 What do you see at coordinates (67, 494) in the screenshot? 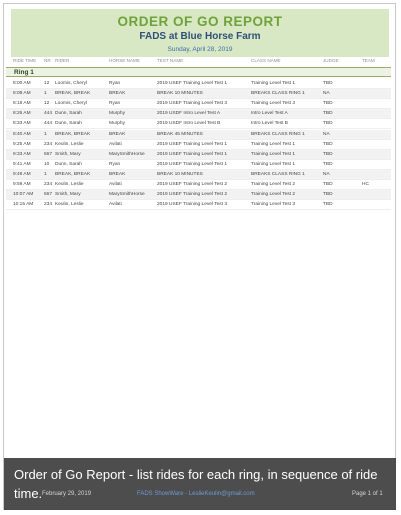
I see `footer-date: February 29, 2019` at bounding box center [67, 494].